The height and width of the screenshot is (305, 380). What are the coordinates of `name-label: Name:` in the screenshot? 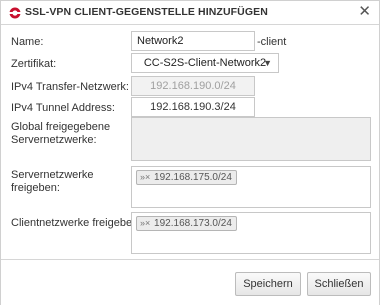 It's located at (27, 42).